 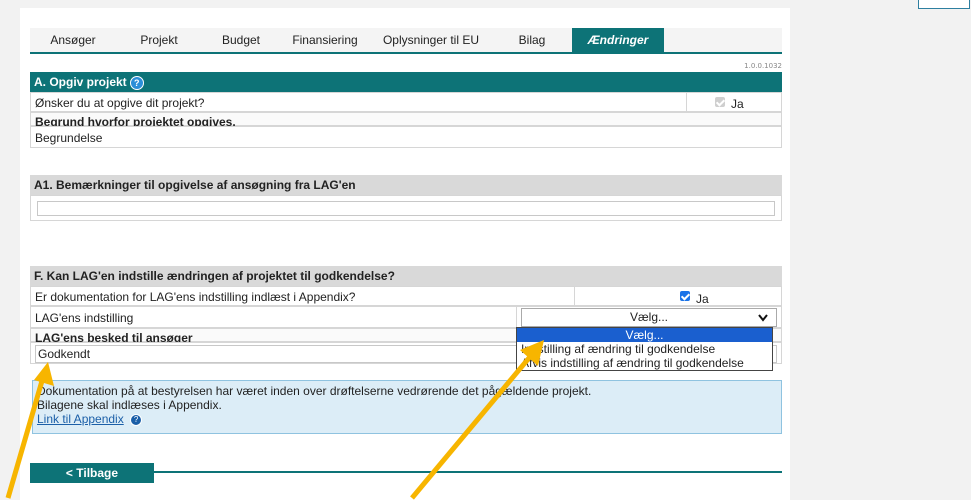 I want to click on opgiv-checkbox-label: Ja, so click(x=737, y=104).